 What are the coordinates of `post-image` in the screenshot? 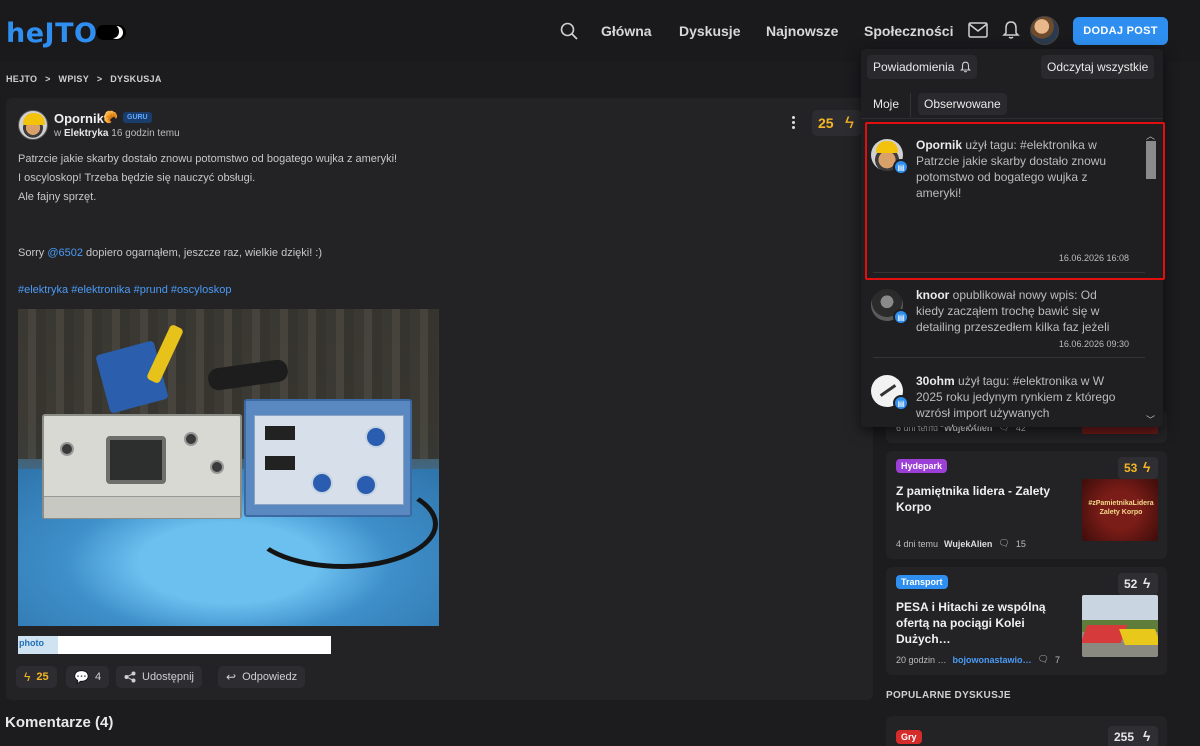 It's located at (228, 467).